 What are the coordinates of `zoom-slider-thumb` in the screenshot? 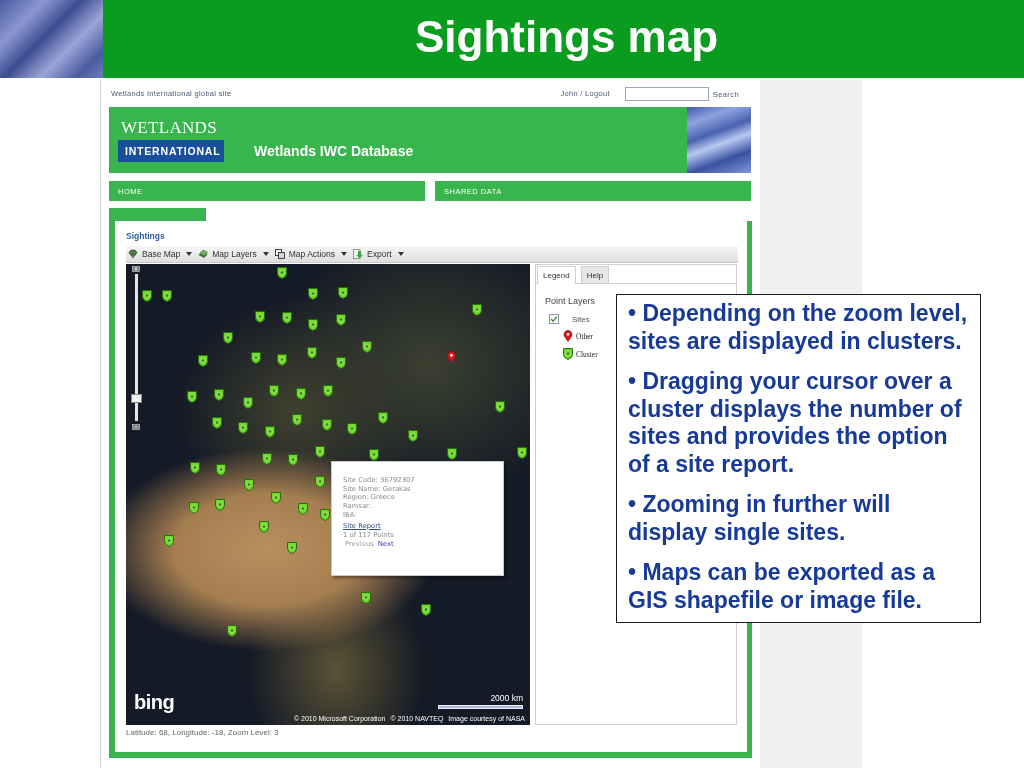 It's located at (136, 399).